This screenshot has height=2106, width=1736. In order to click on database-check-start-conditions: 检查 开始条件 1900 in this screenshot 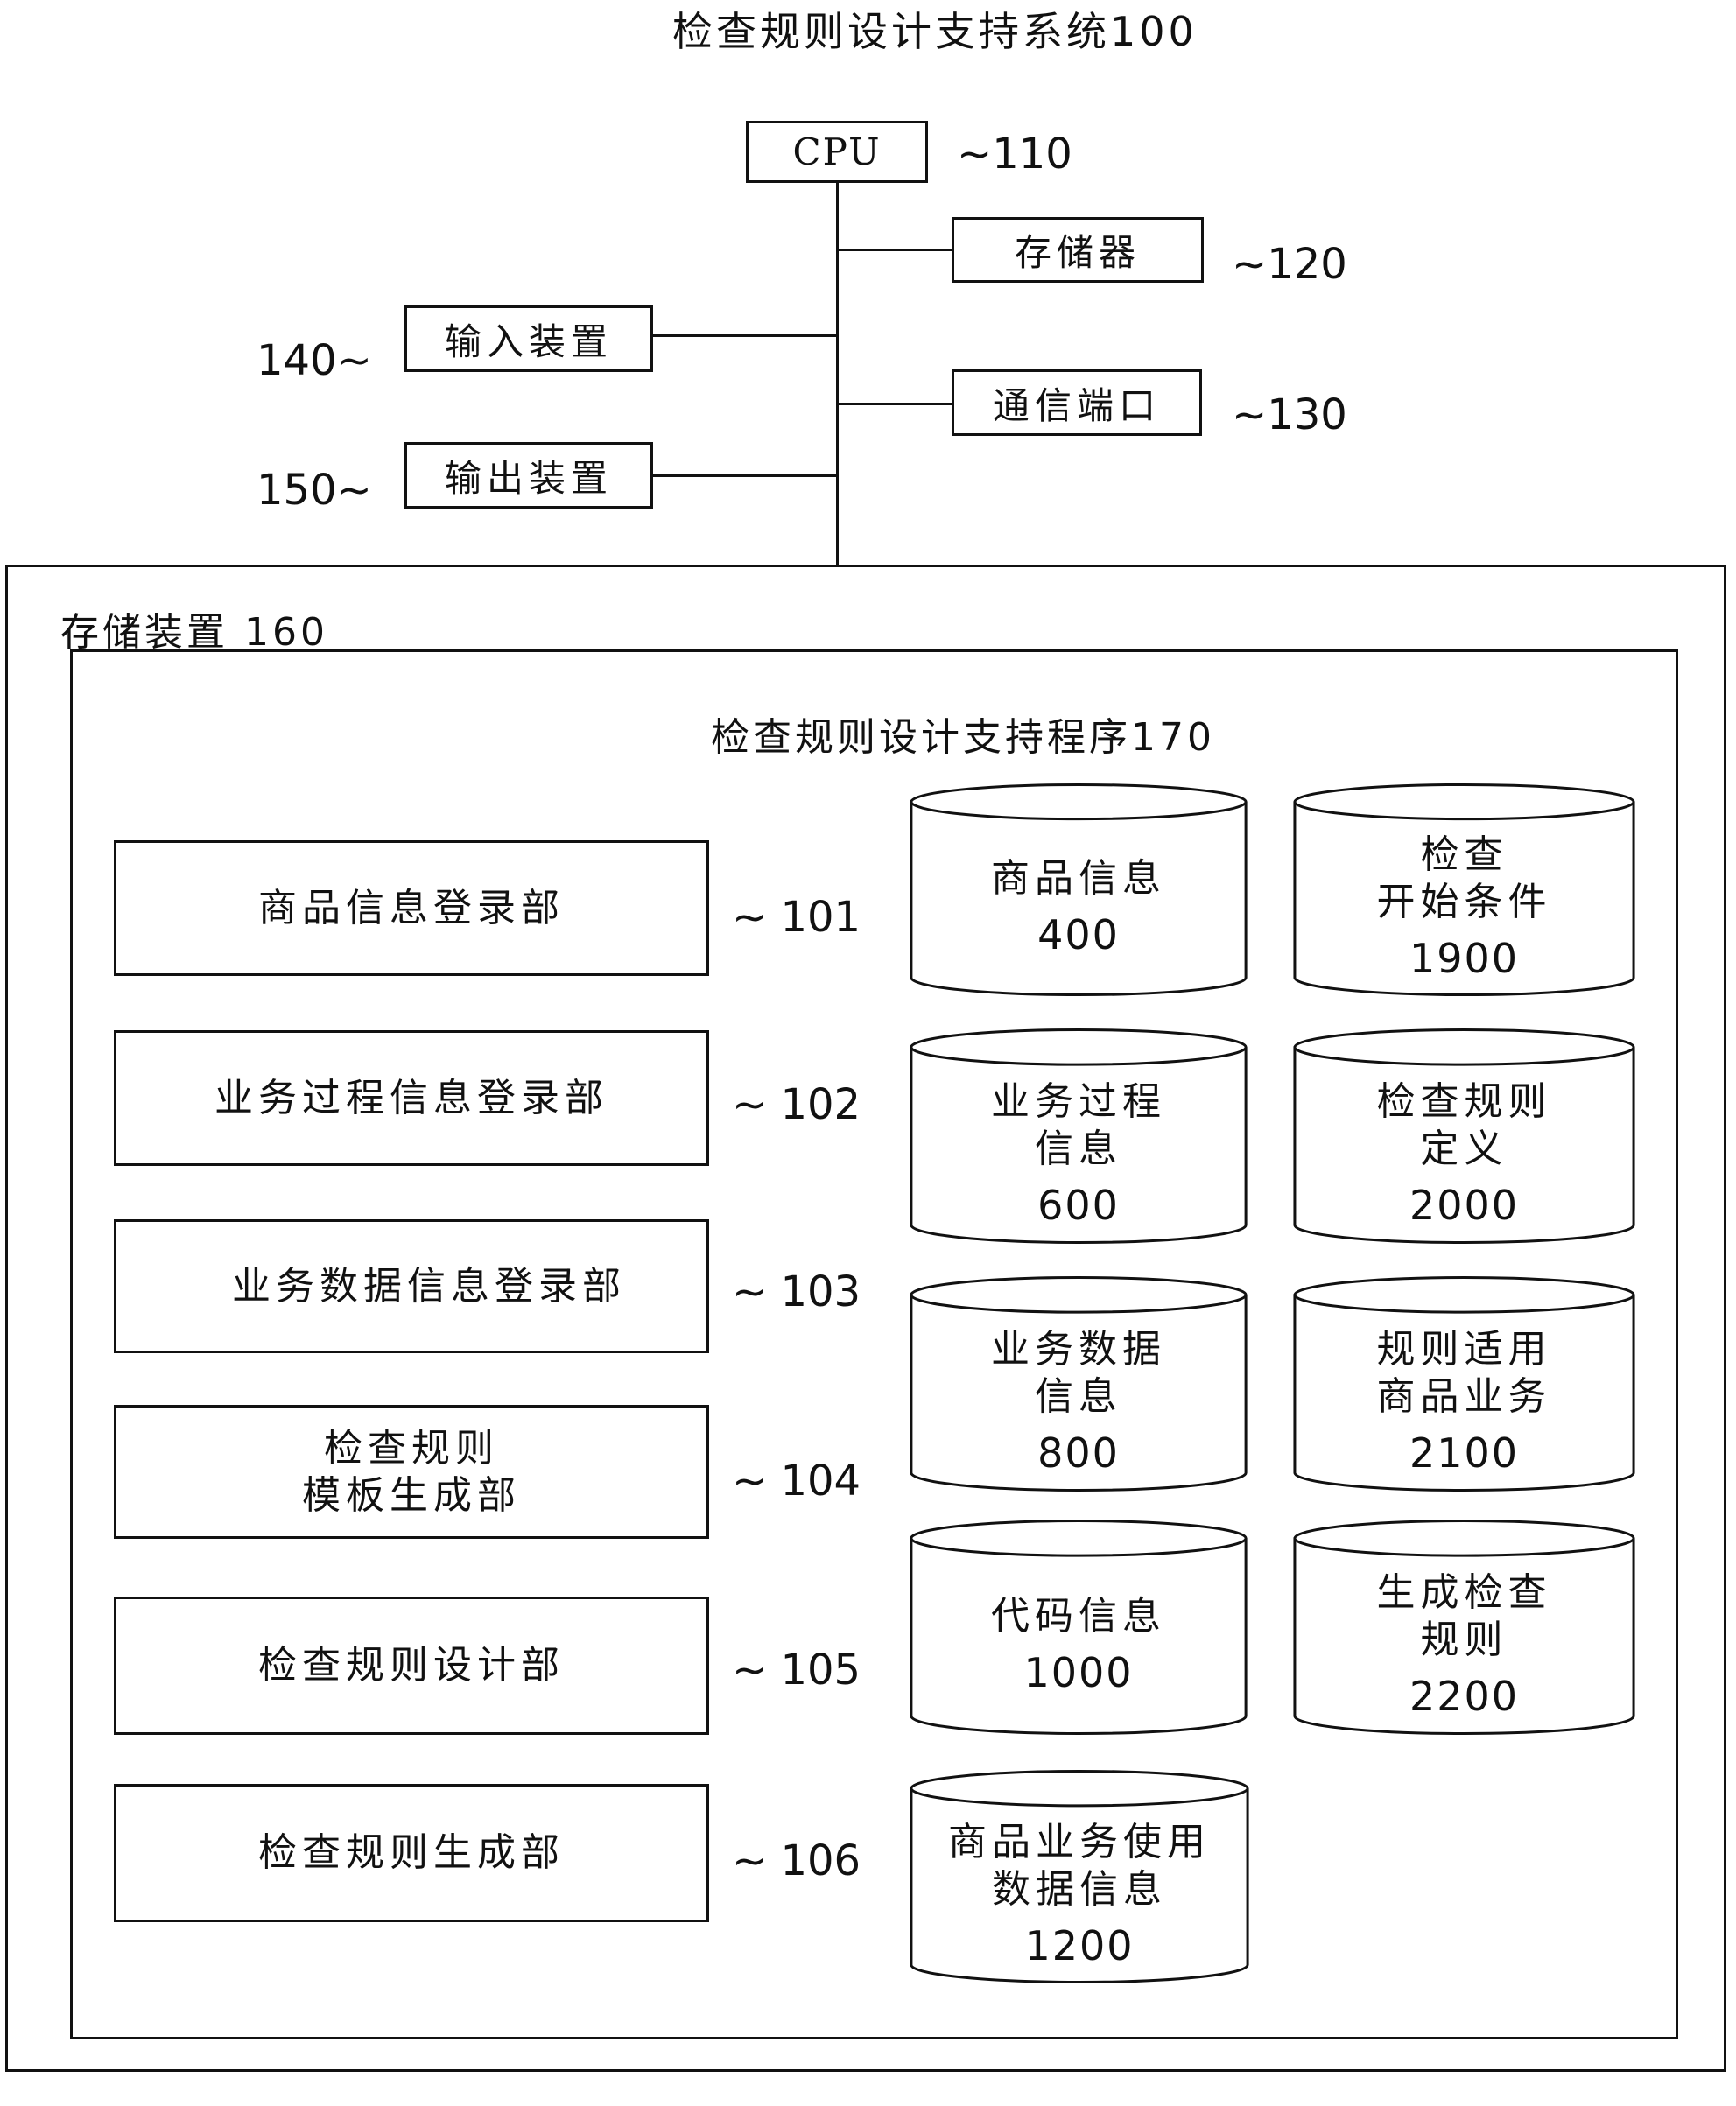, I will do `click(1464, 890)`.